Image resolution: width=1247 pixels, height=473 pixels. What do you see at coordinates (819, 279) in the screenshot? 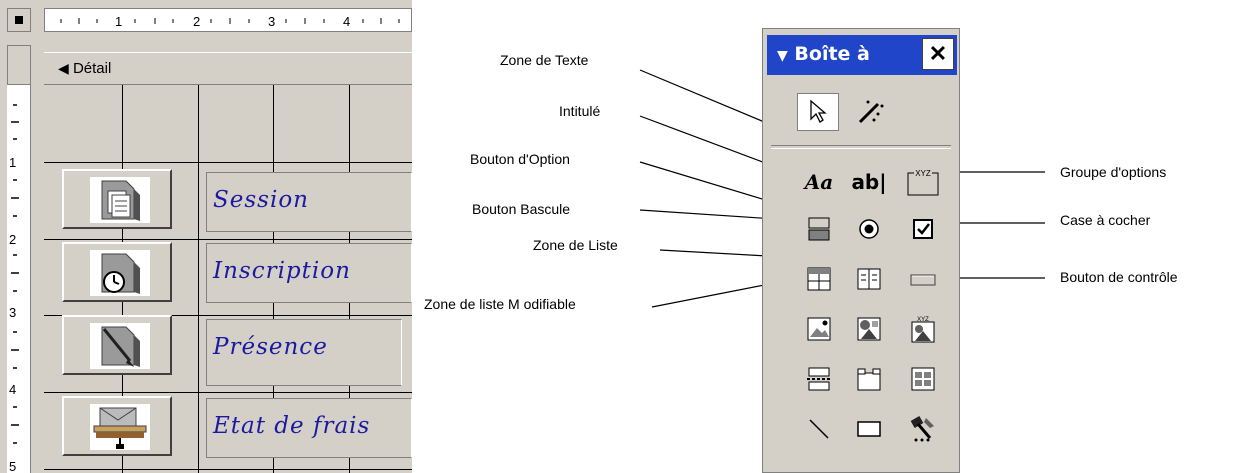
I see `combo-box-tool-icon` at bounding box center [819, 279].